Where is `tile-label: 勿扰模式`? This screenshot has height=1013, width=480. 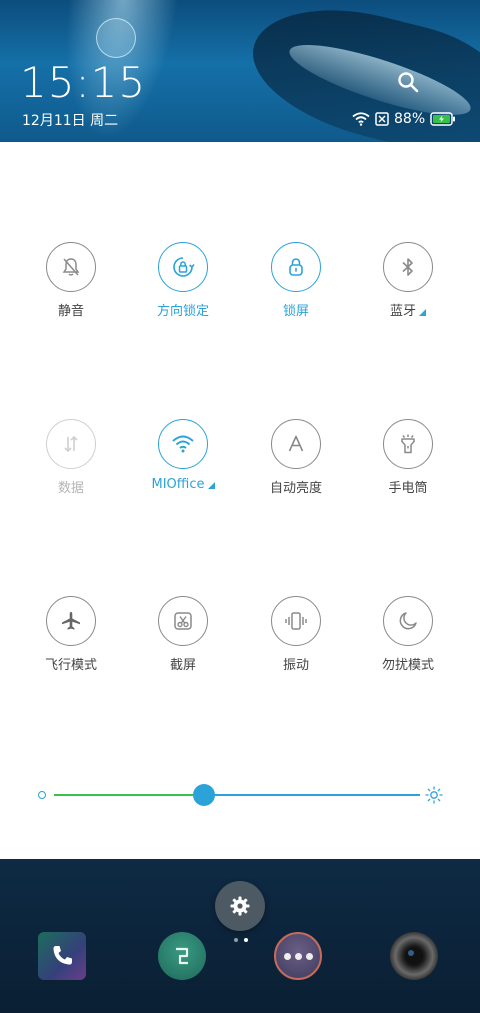
tile-label: 勿扰模式 is located at coordinates (407, 665).